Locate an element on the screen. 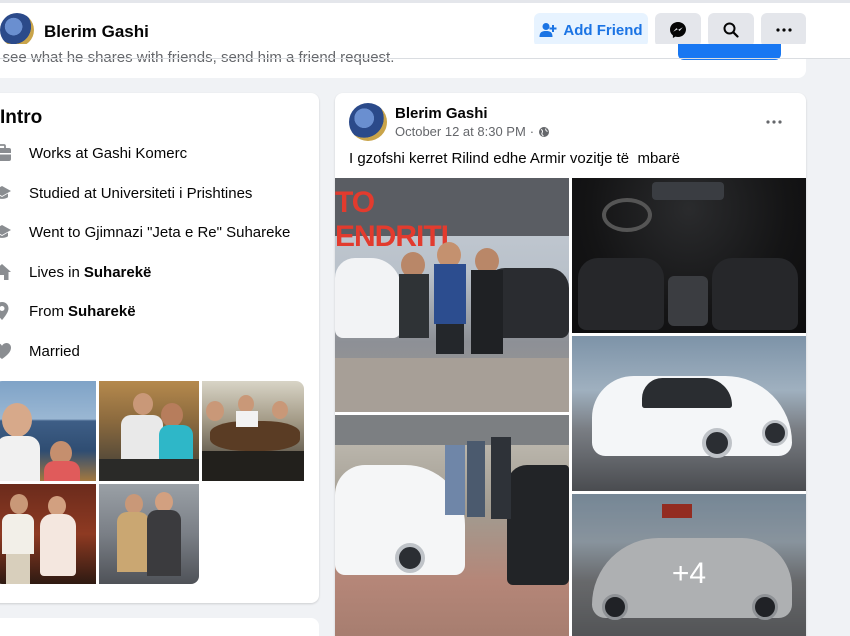  intro-item-label: Went to Gjimnazi "Jeta e Re" Suhareke is located at coordinates (160, 232).